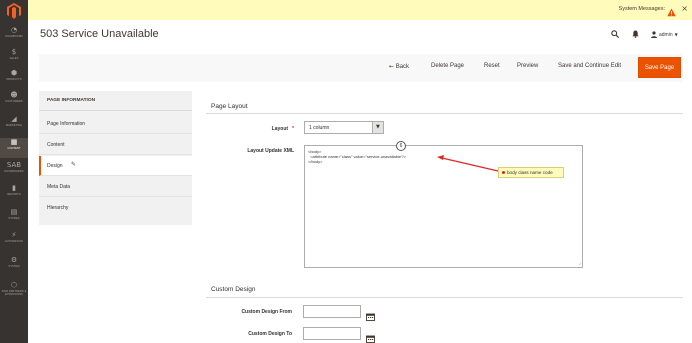 The width and height of the screenshot is (692, 343). Describe the element at coordinates (233, 289) in the screenshot. I see `custom-design-title: Custom Design` at that location.